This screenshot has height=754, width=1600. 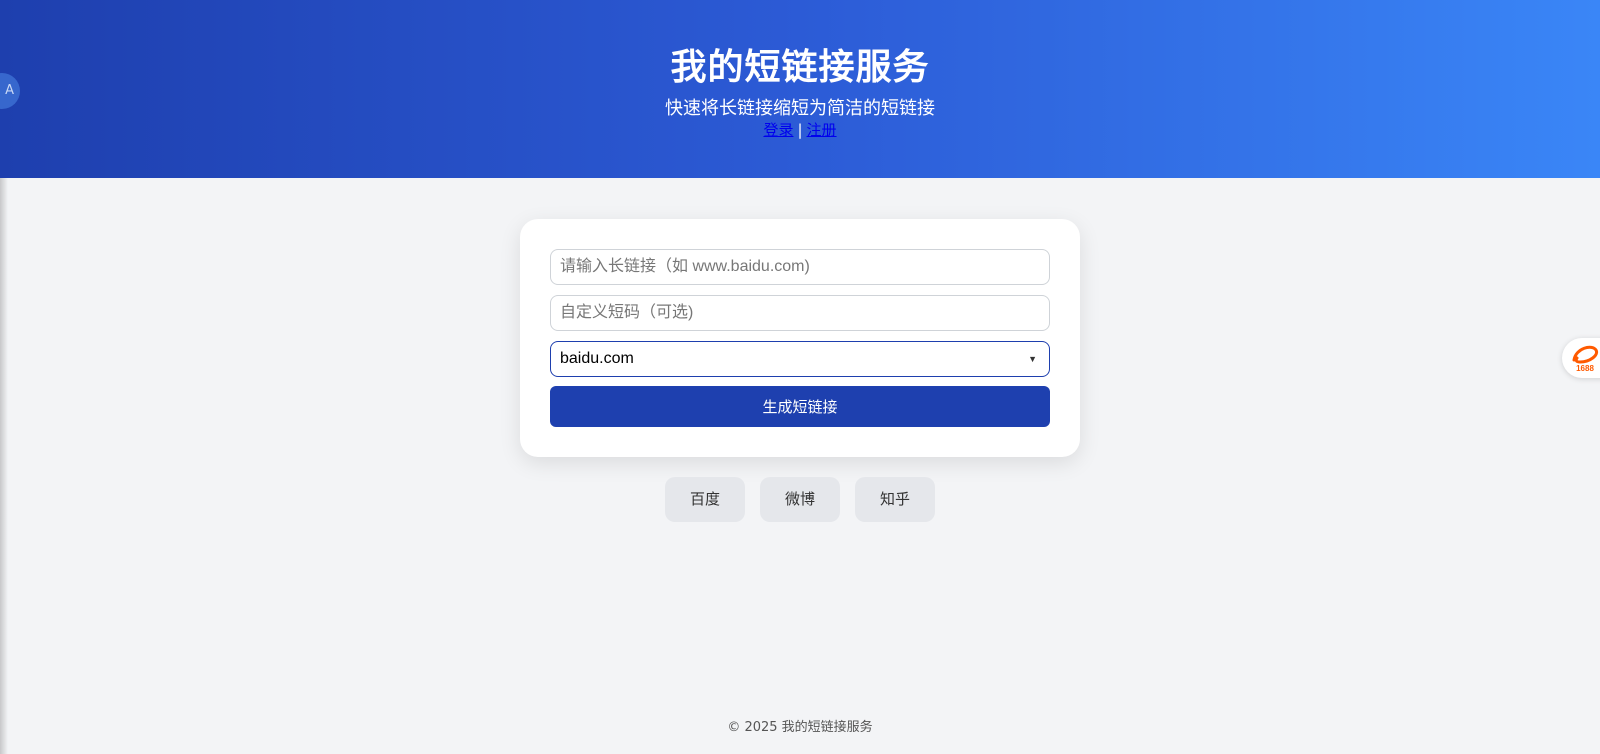 What do you see at coordinates (705, 499) in the screenshot?
I see `quick-link-baidu: 百度` at bounding box center [705, 499].